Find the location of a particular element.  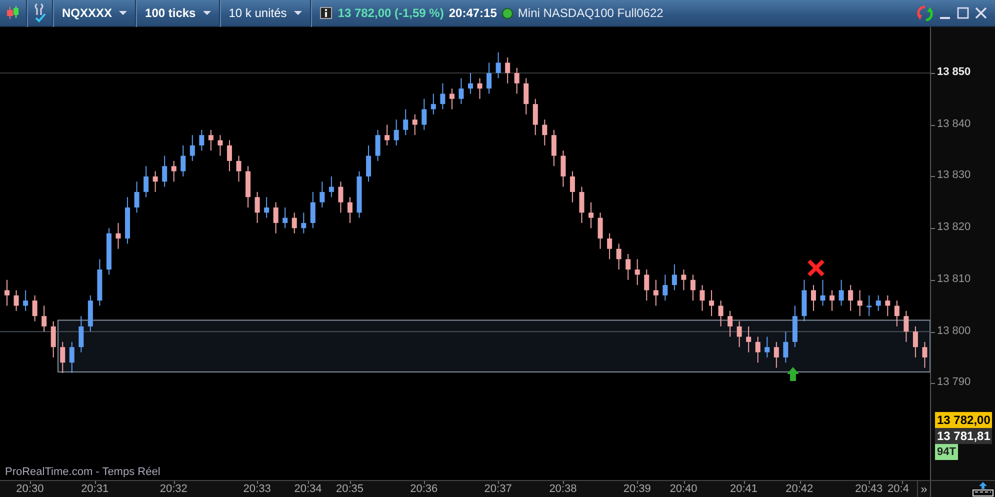

tool-check-icon is located at coordinates (40, 13).